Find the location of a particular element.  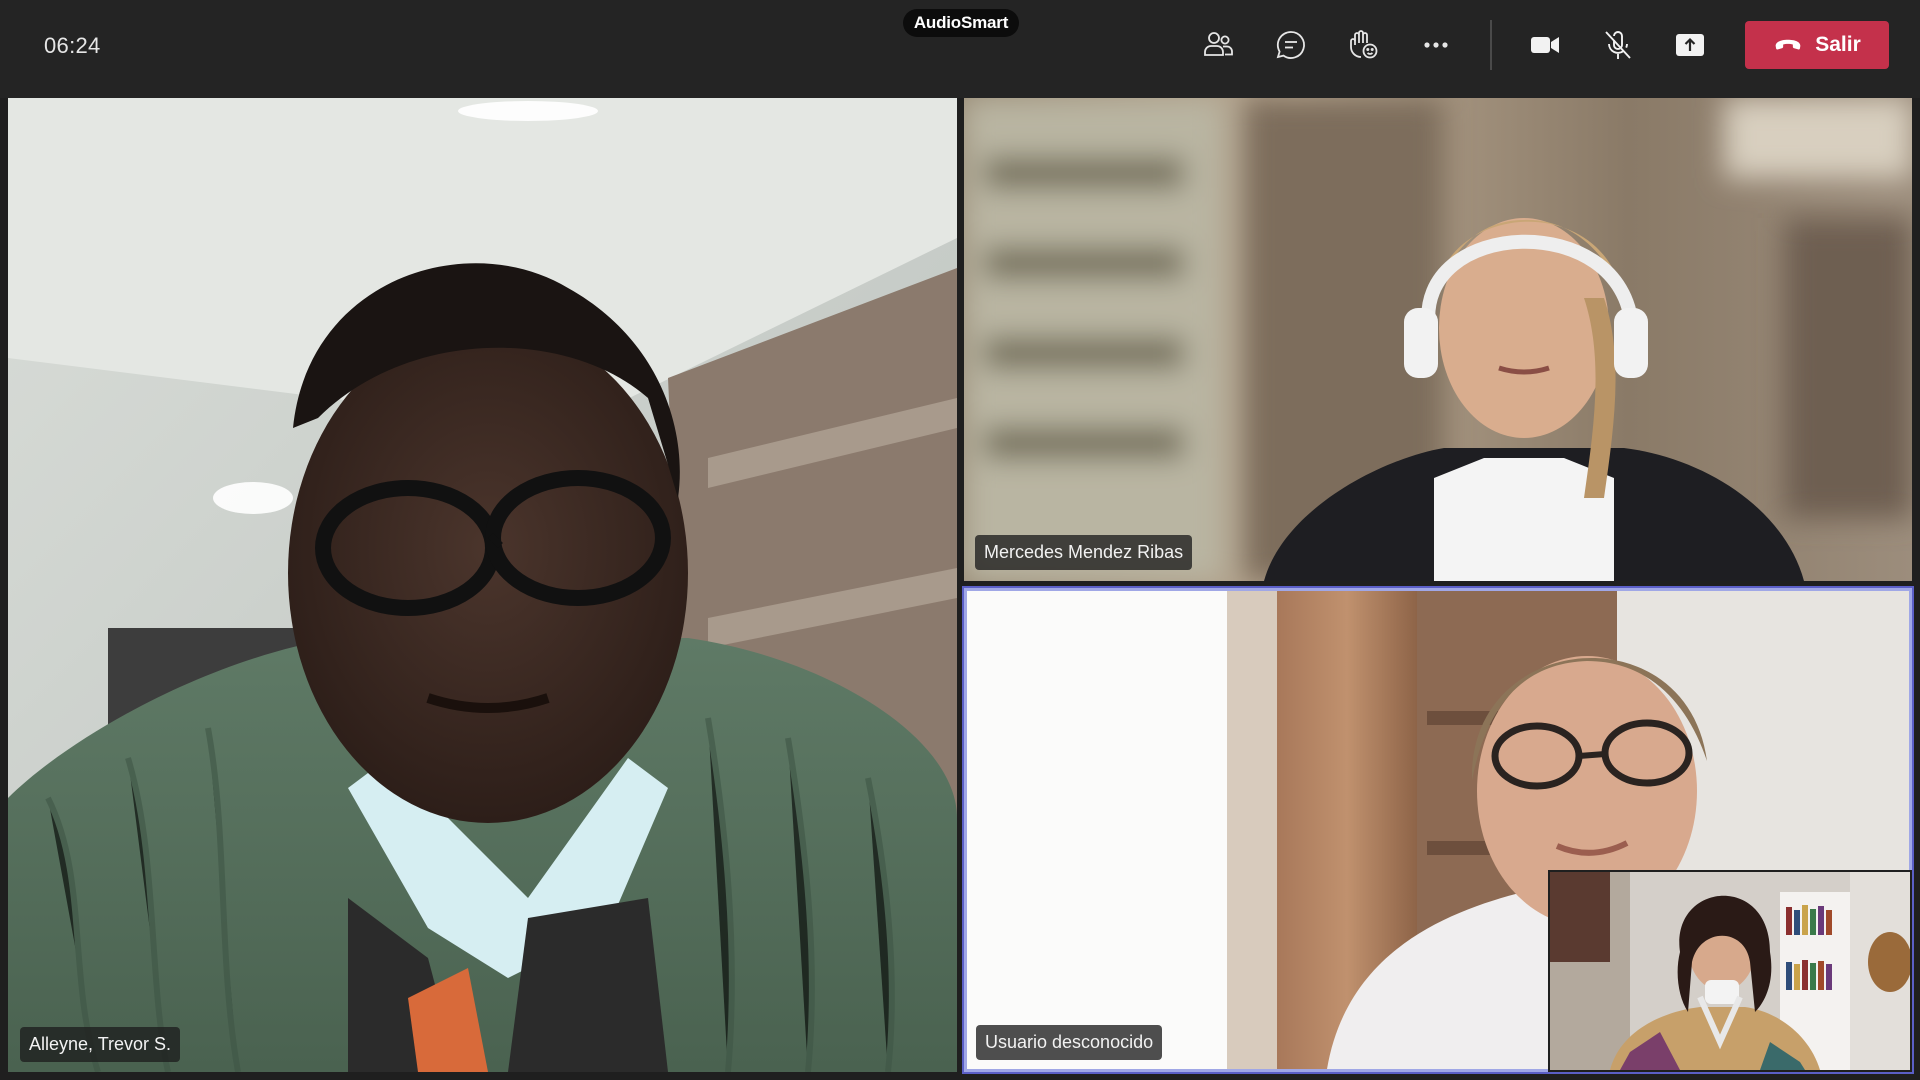

self-view-video is located at coordinates (1730, 971).